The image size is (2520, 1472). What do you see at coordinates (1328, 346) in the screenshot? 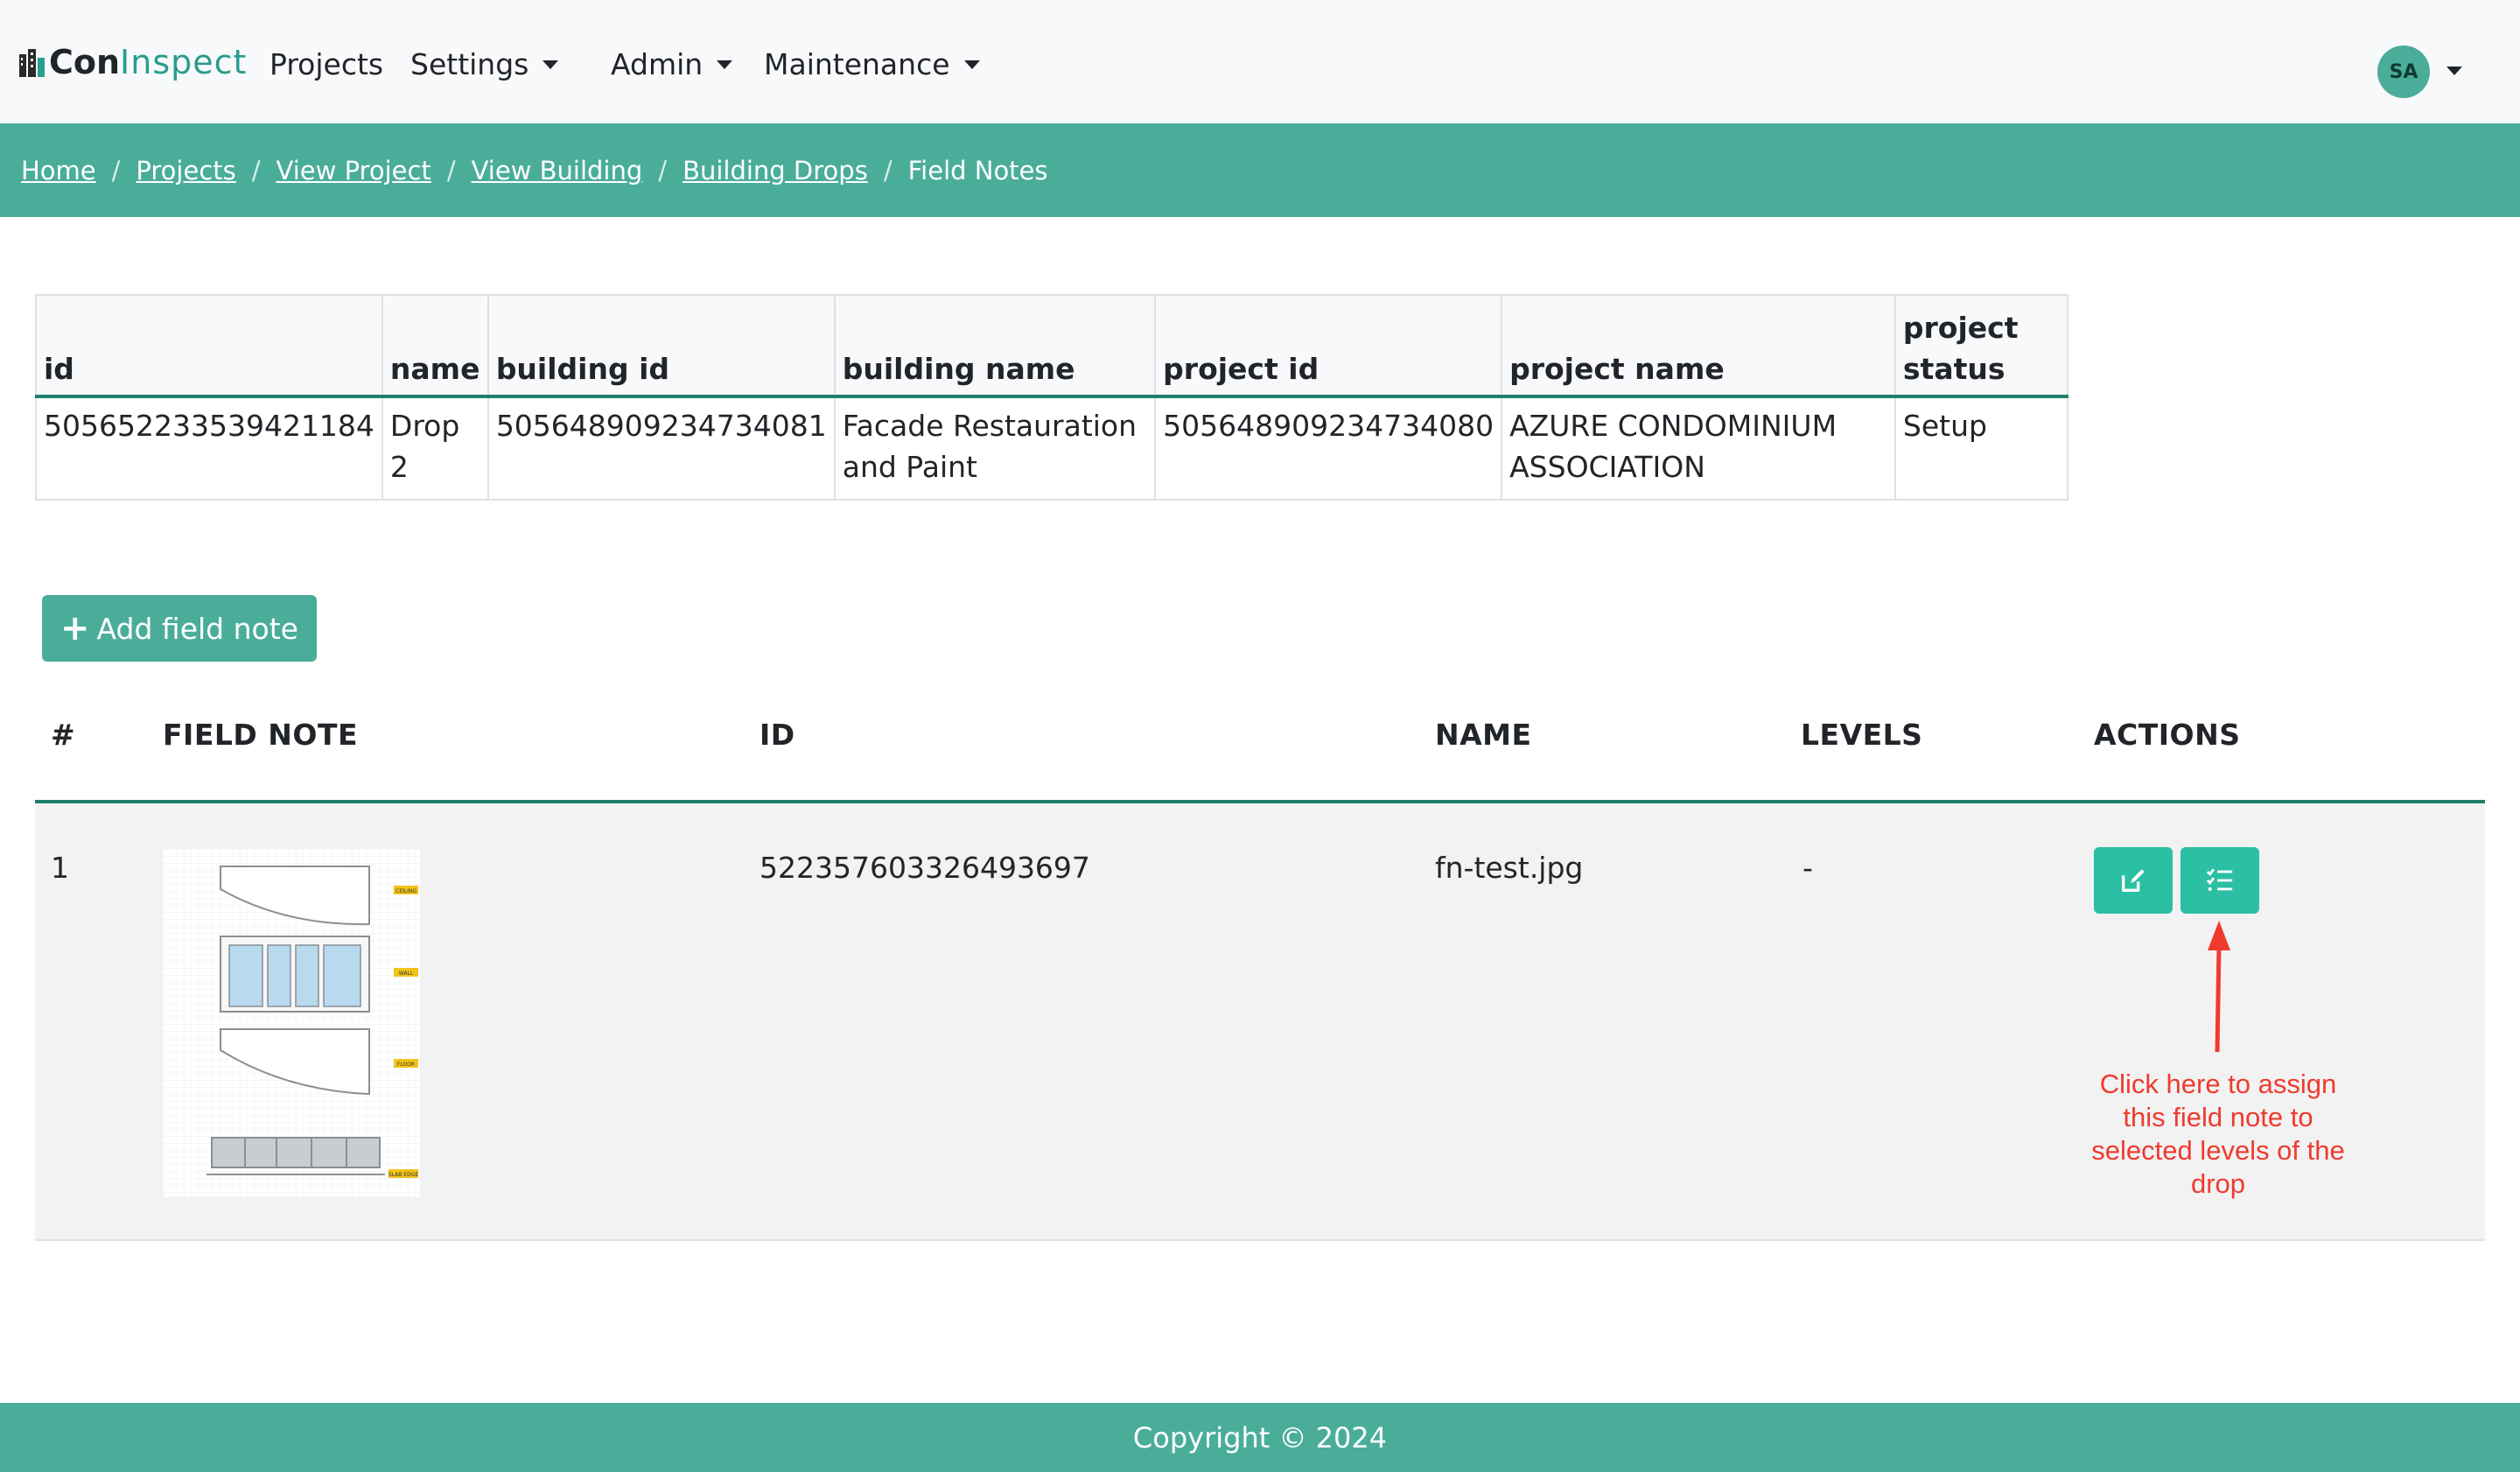
I see `column-header: project id` at bounding box center [1328, 346].